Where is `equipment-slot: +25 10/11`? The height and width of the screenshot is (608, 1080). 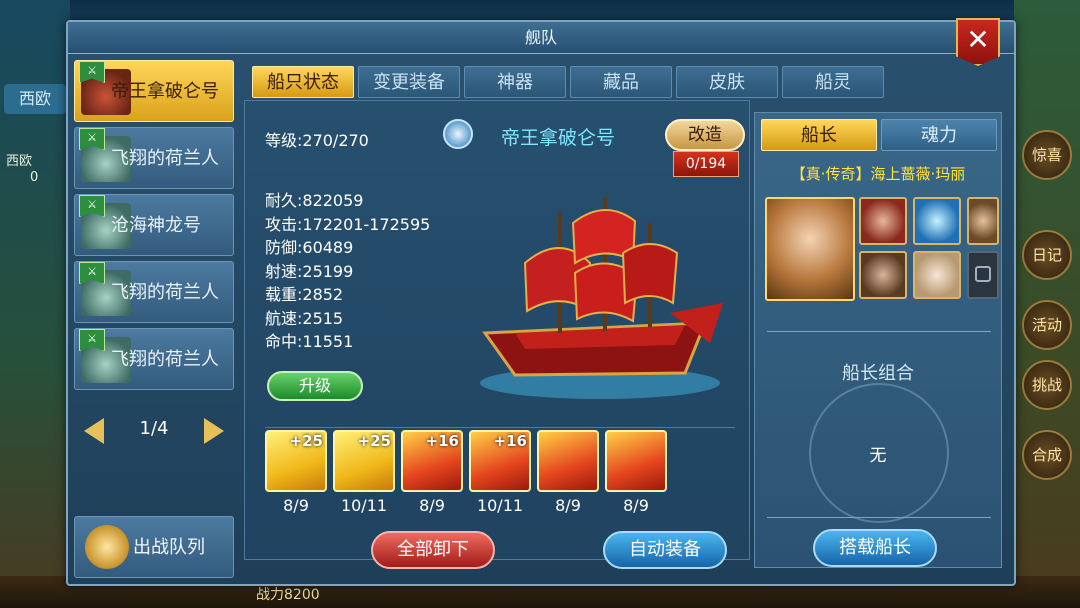 equipment-slot: +25 10/11 is located at coordinates (364, 472).